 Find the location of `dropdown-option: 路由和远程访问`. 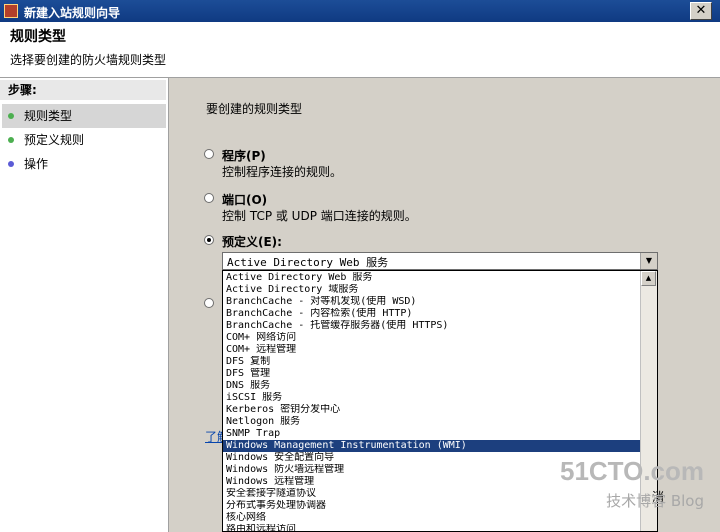

dropdown-option: 路由和远程访问 is located at coordinates (432, 527).